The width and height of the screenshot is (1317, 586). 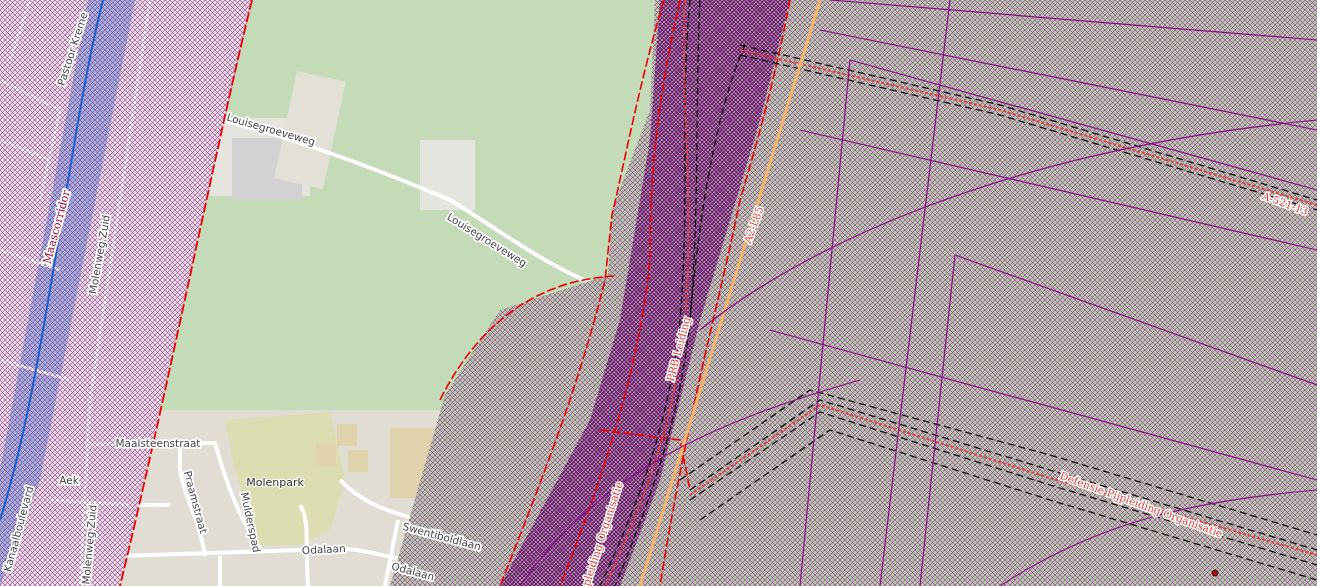 I want to click on street-label: Odalaan, so click(x=323, y=549).